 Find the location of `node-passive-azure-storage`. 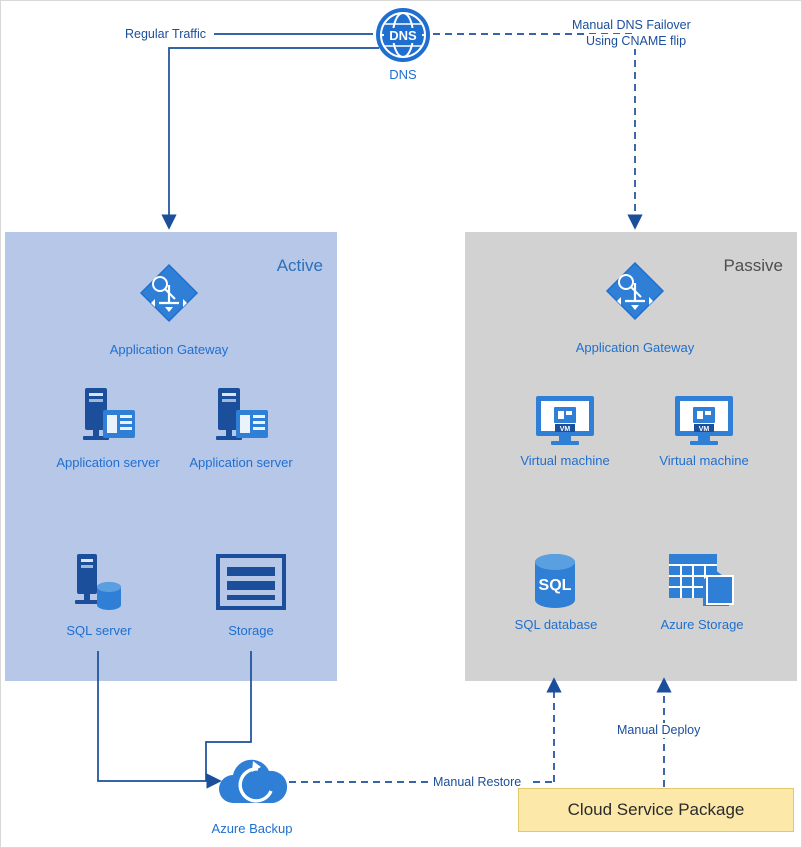

node-passive-azure-storage is located at coordinates (702, 581).